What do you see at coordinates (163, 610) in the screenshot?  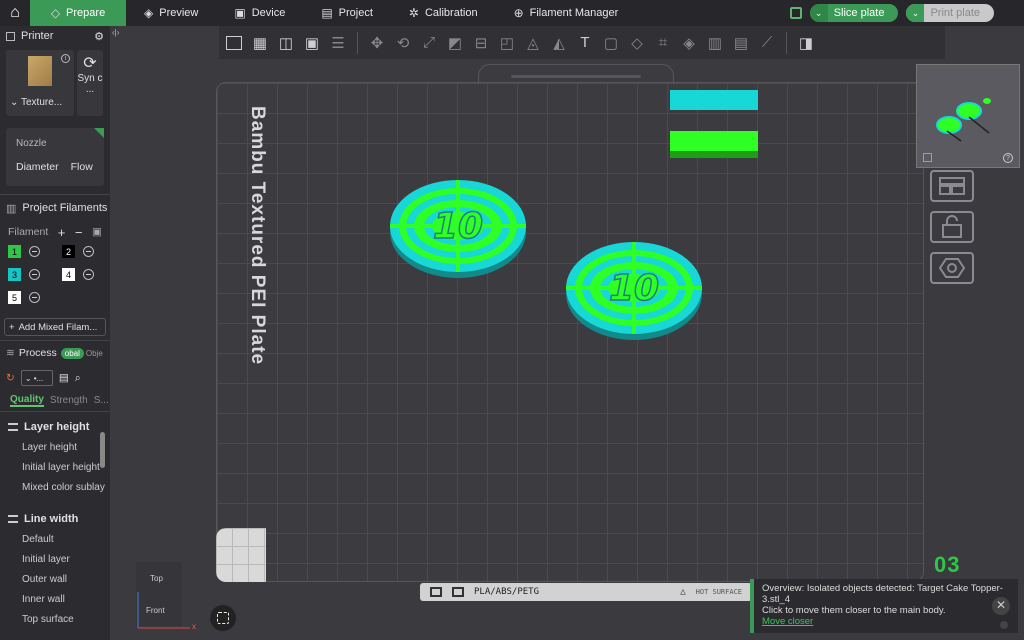 I see `axis-lines` at bounding box center [163, 610].